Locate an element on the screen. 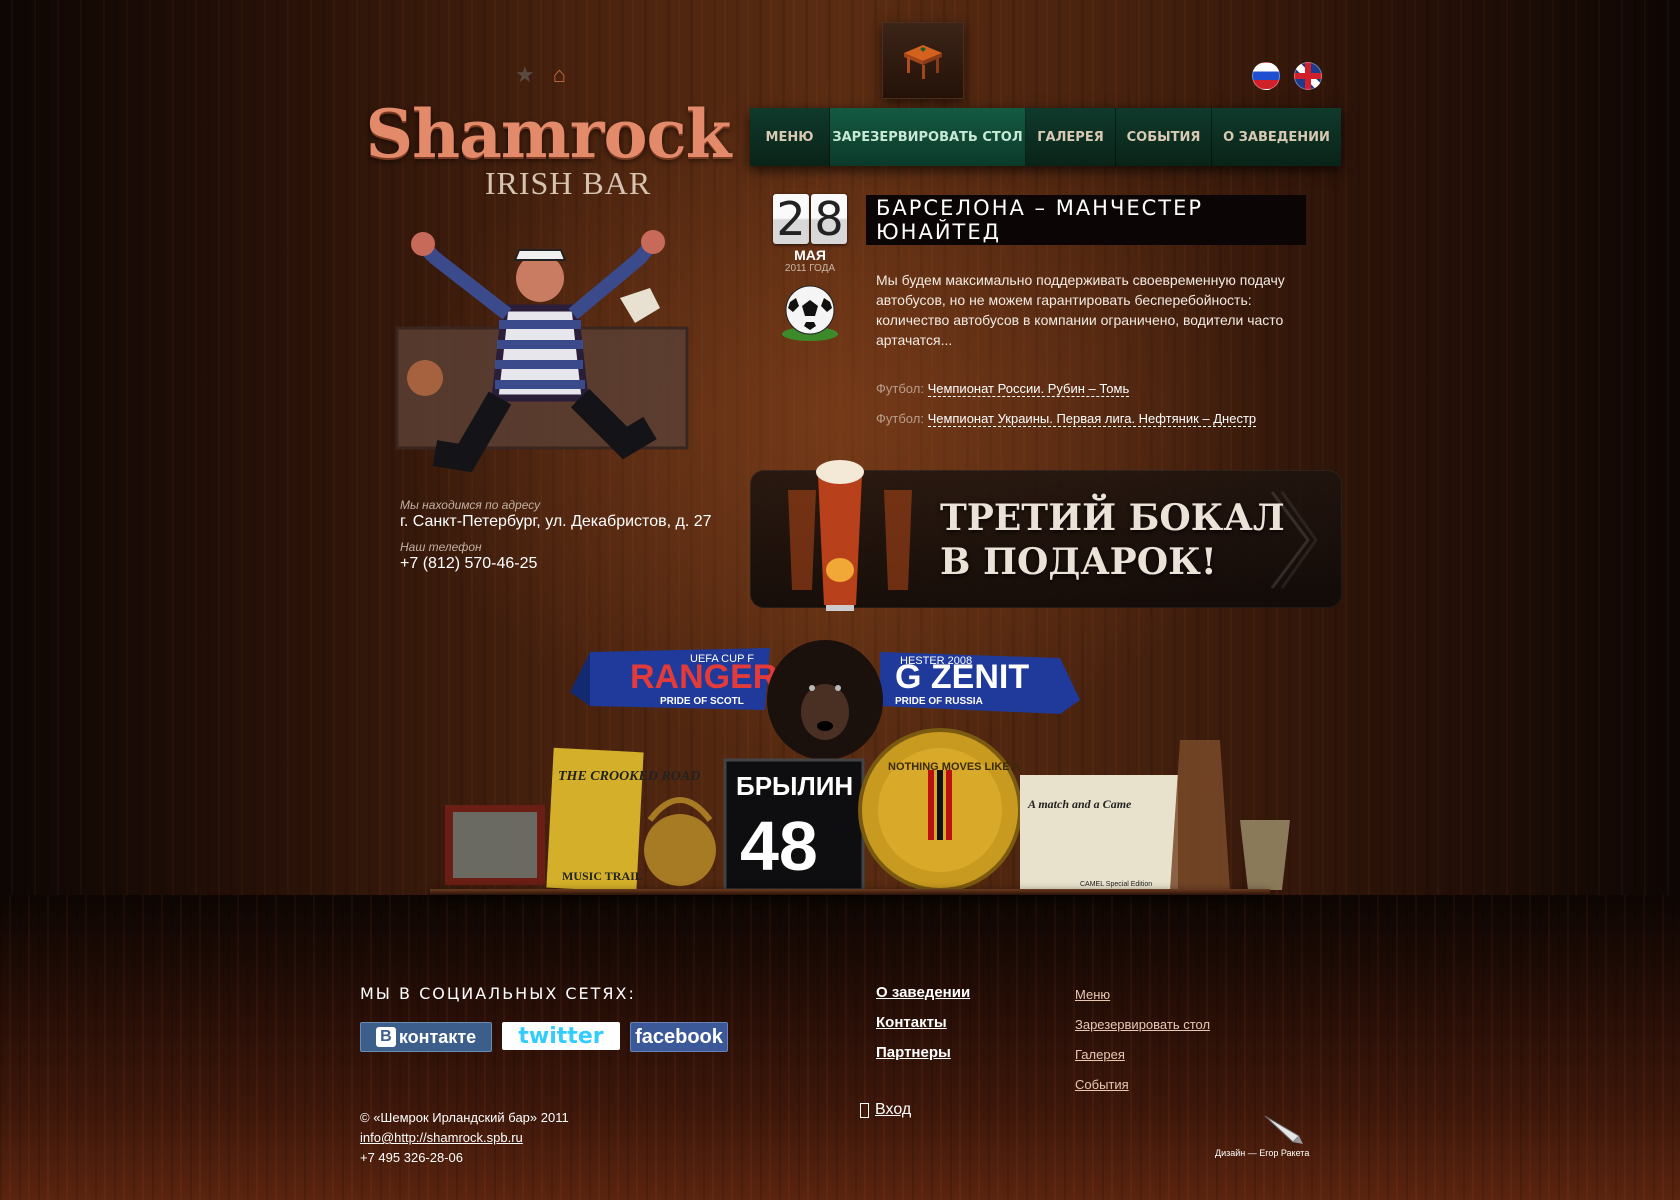 The height and width of the screenshot is (1200, 1680). event-link: Чемпионат России. Рубин – Томь is located at coordinates (1028, 389).